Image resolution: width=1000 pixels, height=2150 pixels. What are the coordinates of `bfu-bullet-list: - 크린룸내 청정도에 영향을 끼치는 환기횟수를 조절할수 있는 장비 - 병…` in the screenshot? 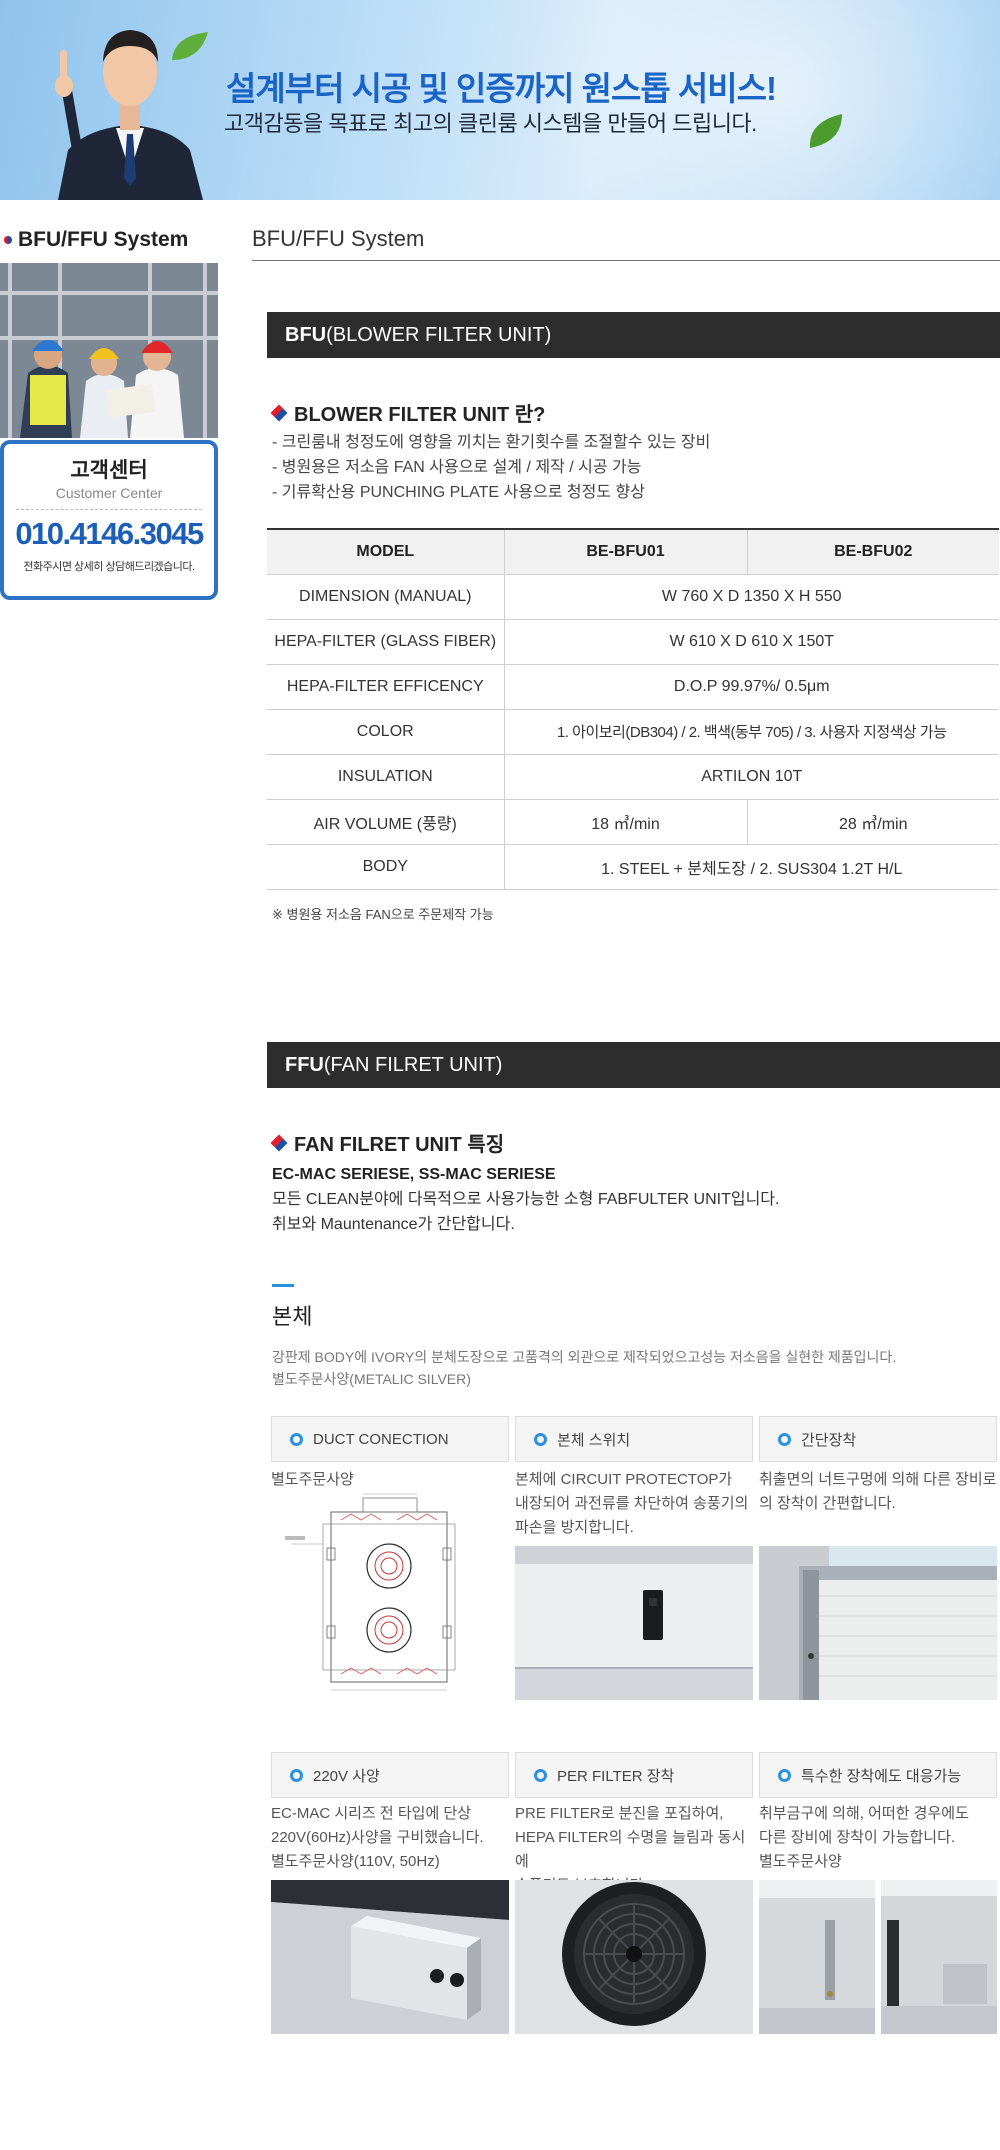 It's located at (491, 467).